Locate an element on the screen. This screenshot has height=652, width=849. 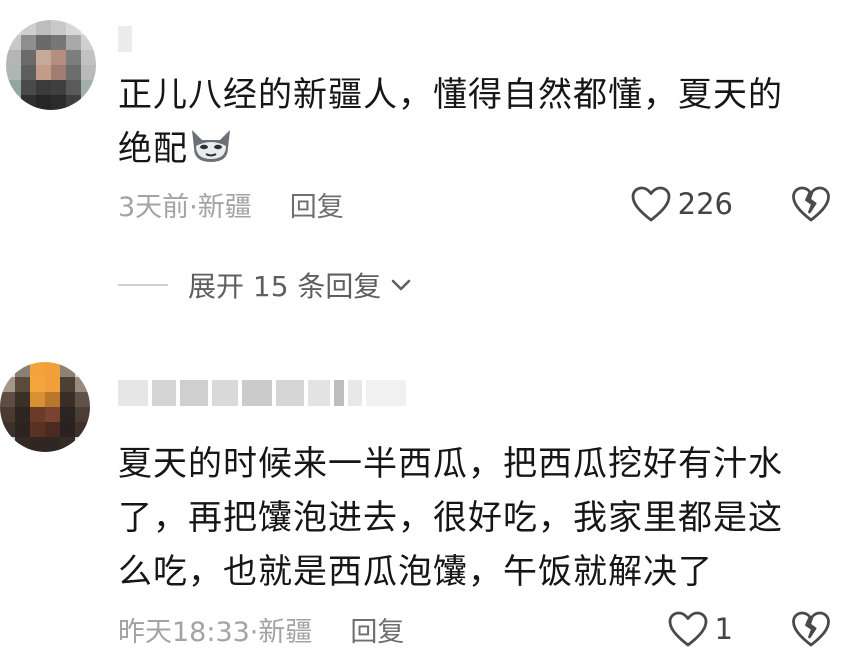
like-button: 226 is located at coordinates (681, 204).